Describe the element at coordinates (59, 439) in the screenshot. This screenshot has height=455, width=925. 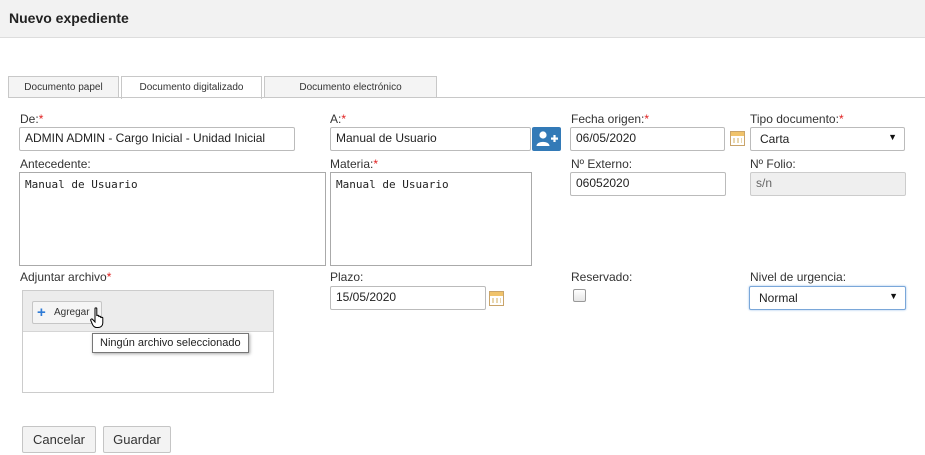
I see `cancel-button: Cancelar` at that location.